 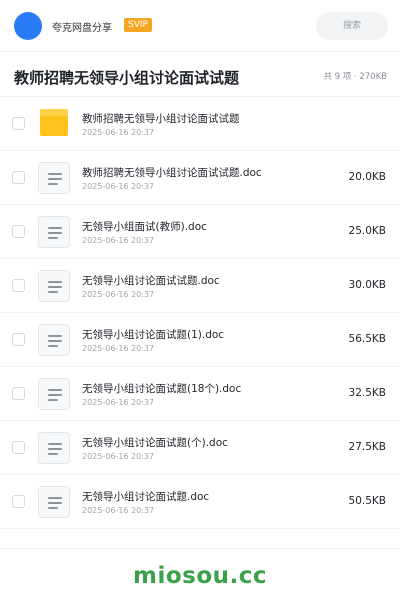 What do you see at coordinates (355, 77) in the screenshot?
I see `folder-summary: 共 9 项 · 270KB` at bounding box center [355, 77].